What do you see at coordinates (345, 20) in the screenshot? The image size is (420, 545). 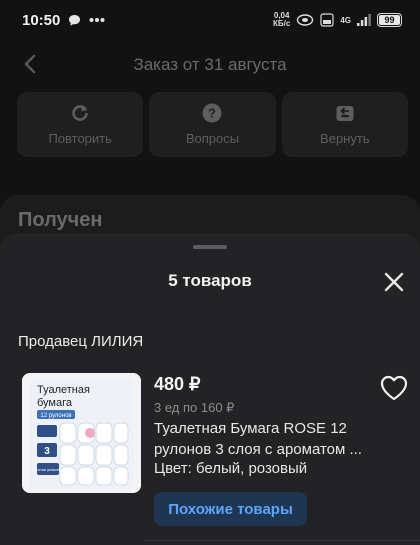 I see `network-type: 4G` at bounding box center [345, 20].